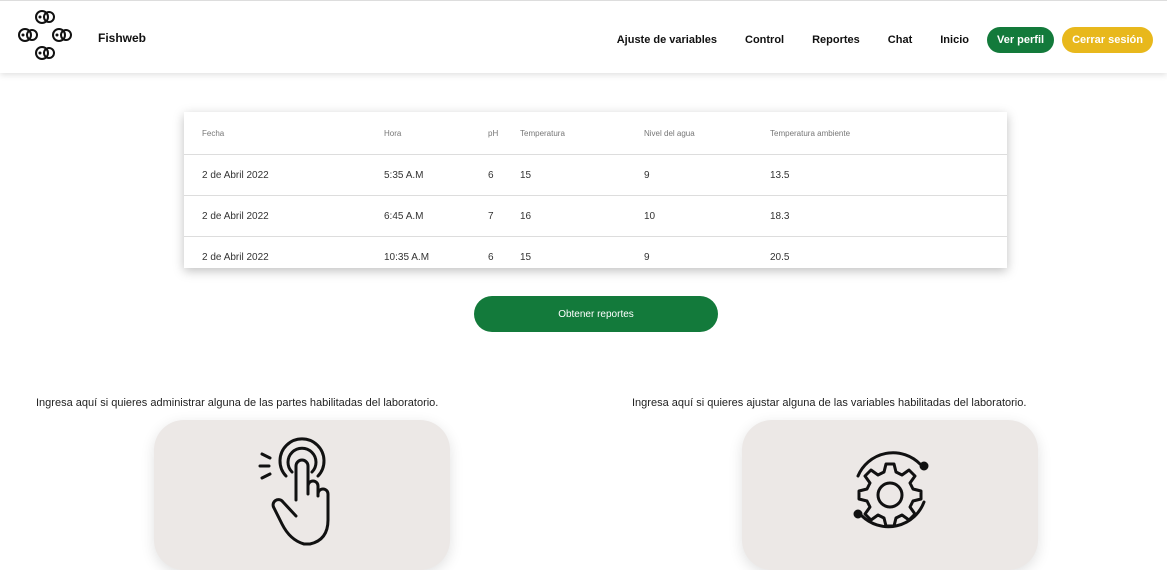  Describe the element at coordinates (581, 216) in the screenshot. I see `cell-temperatura: 16` at that location.